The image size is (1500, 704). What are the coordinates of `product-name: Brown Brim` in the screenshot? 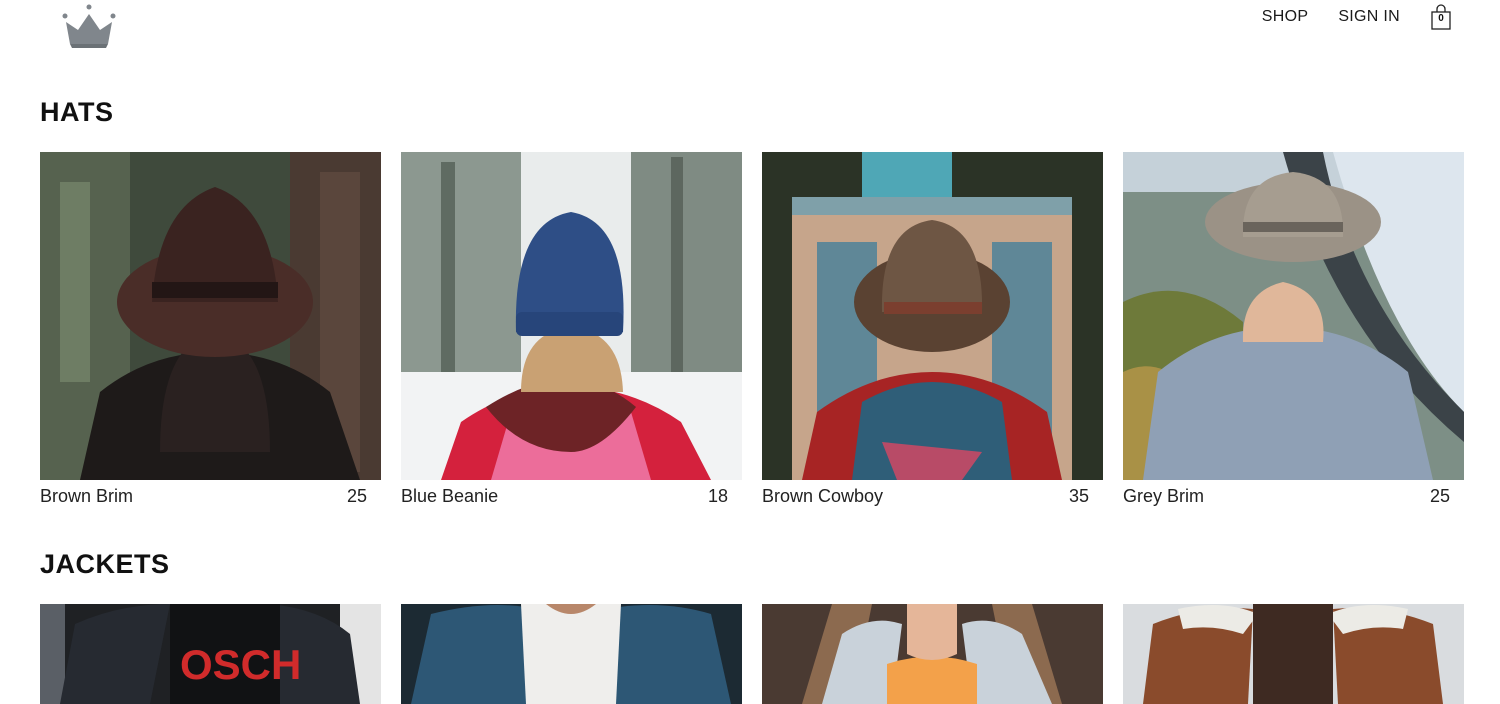 It's located at (87, 496).